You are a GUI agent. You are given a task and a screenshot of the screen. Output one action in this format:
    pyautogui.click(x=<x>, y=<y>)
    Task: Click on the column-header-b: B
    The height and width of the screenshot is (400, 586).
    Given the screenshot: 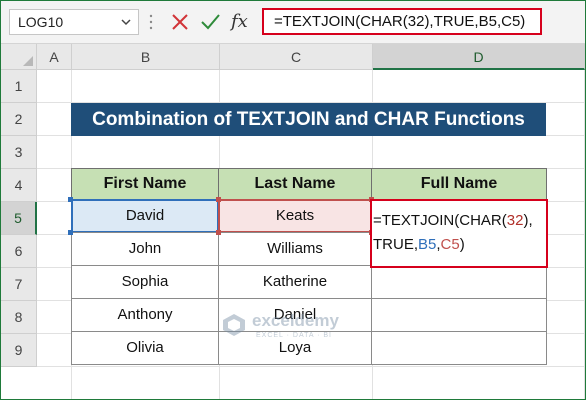 What is the action you would take?
    pyautogui.click(x=146, y=57)
    